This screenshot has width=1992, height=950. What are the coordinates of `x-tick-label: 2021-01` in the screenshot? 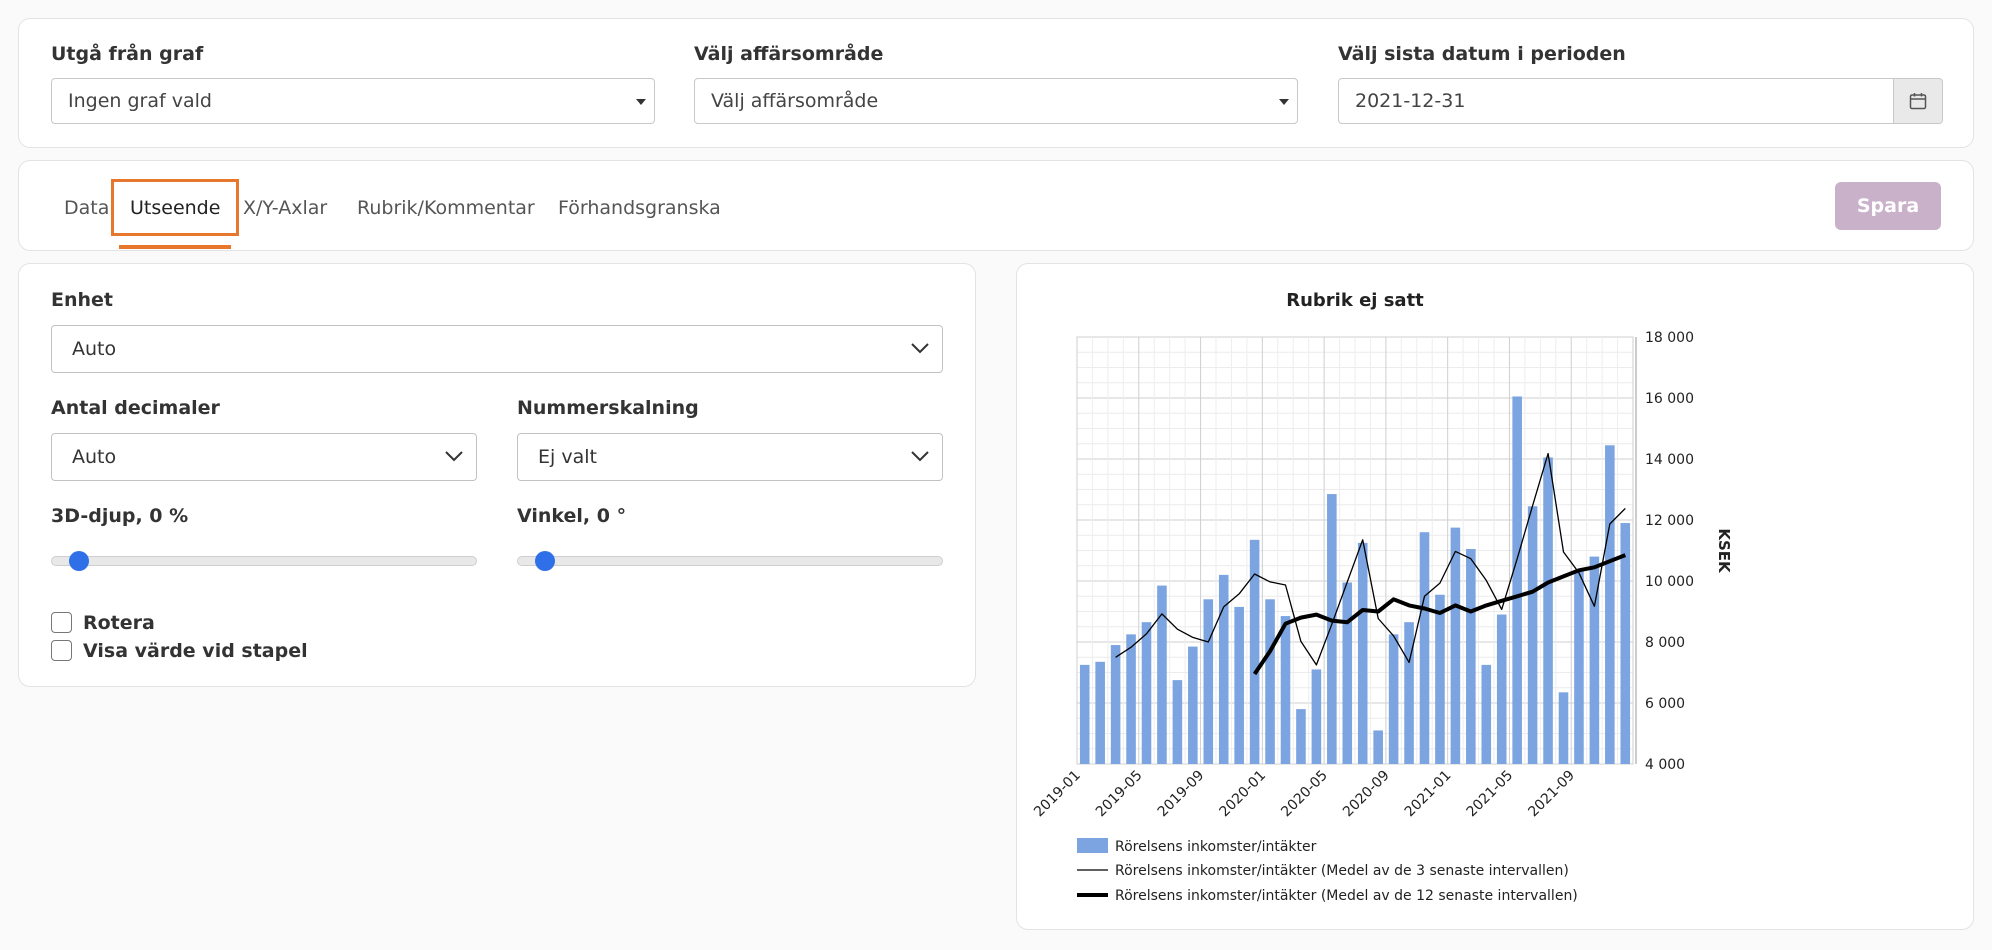 It's located at (1428, 794).